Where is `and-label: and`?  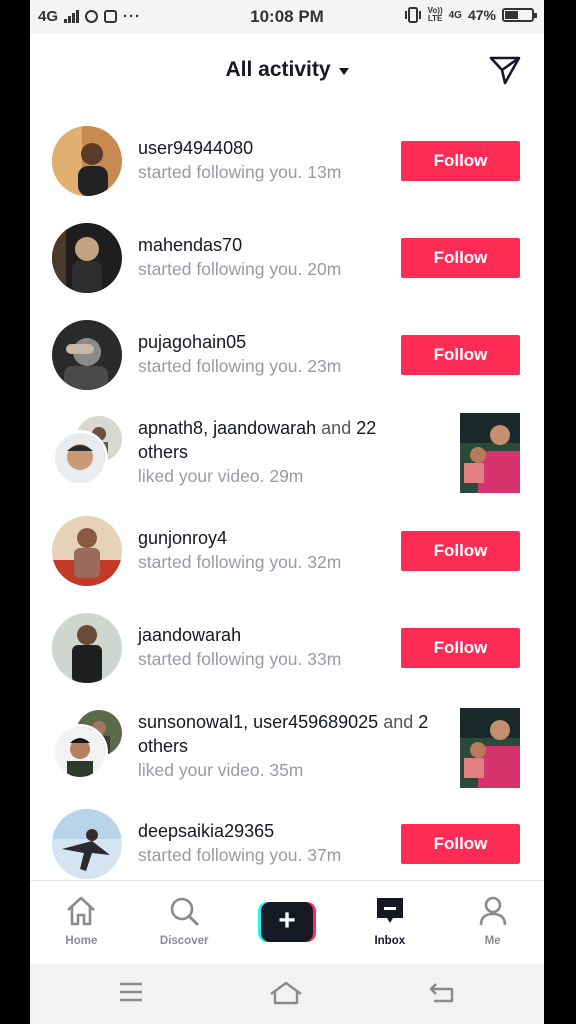
and-label: and is located at coordinates (336, 428).